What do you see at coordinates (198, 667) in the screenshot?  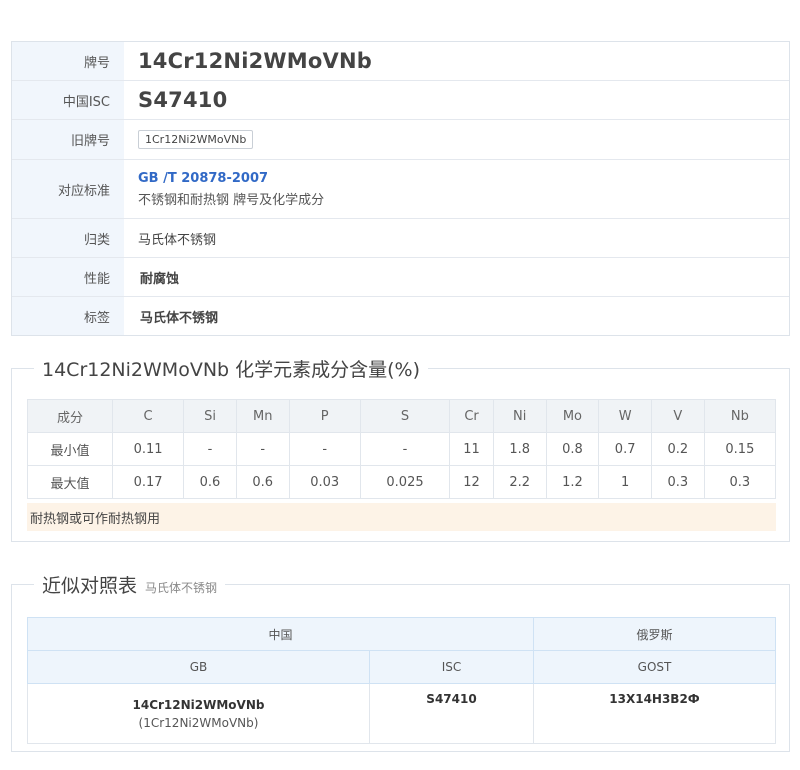 I see `column-gb: GB` at bounding box center [198, 667].